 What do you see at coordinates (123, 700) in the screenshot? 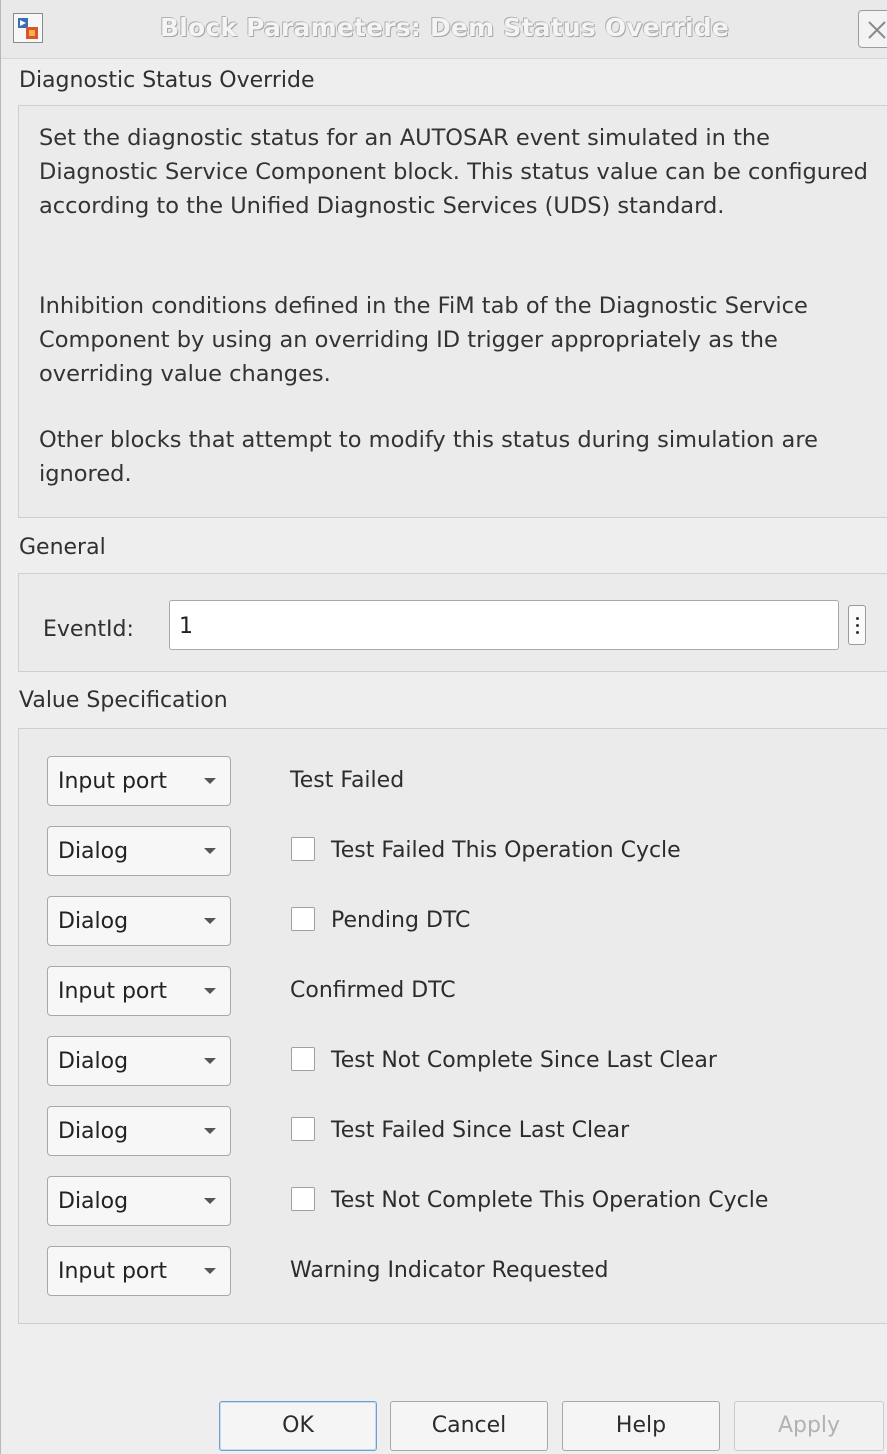
I see `value-spec-section-label: Value Specification` at bounding box center [123, 700].